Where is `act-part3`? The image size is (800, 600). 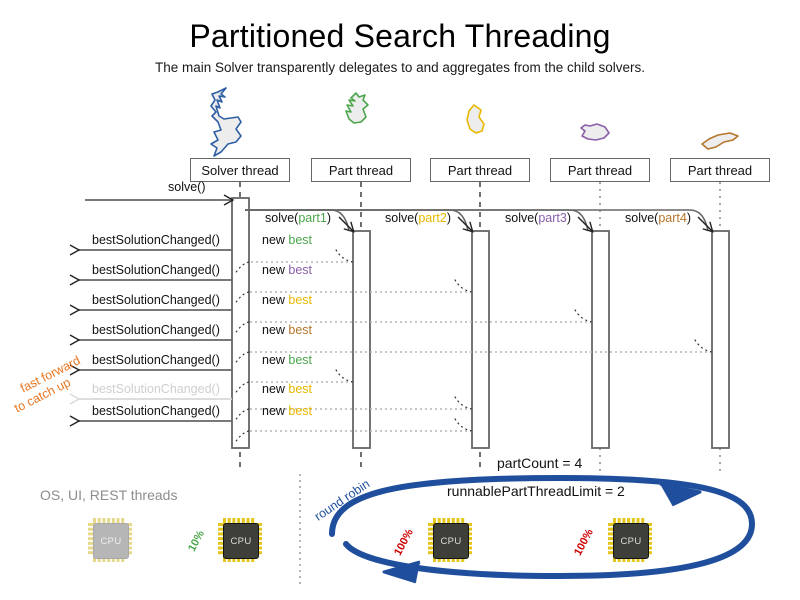 act-part3 is located at coordinates (600, 339).